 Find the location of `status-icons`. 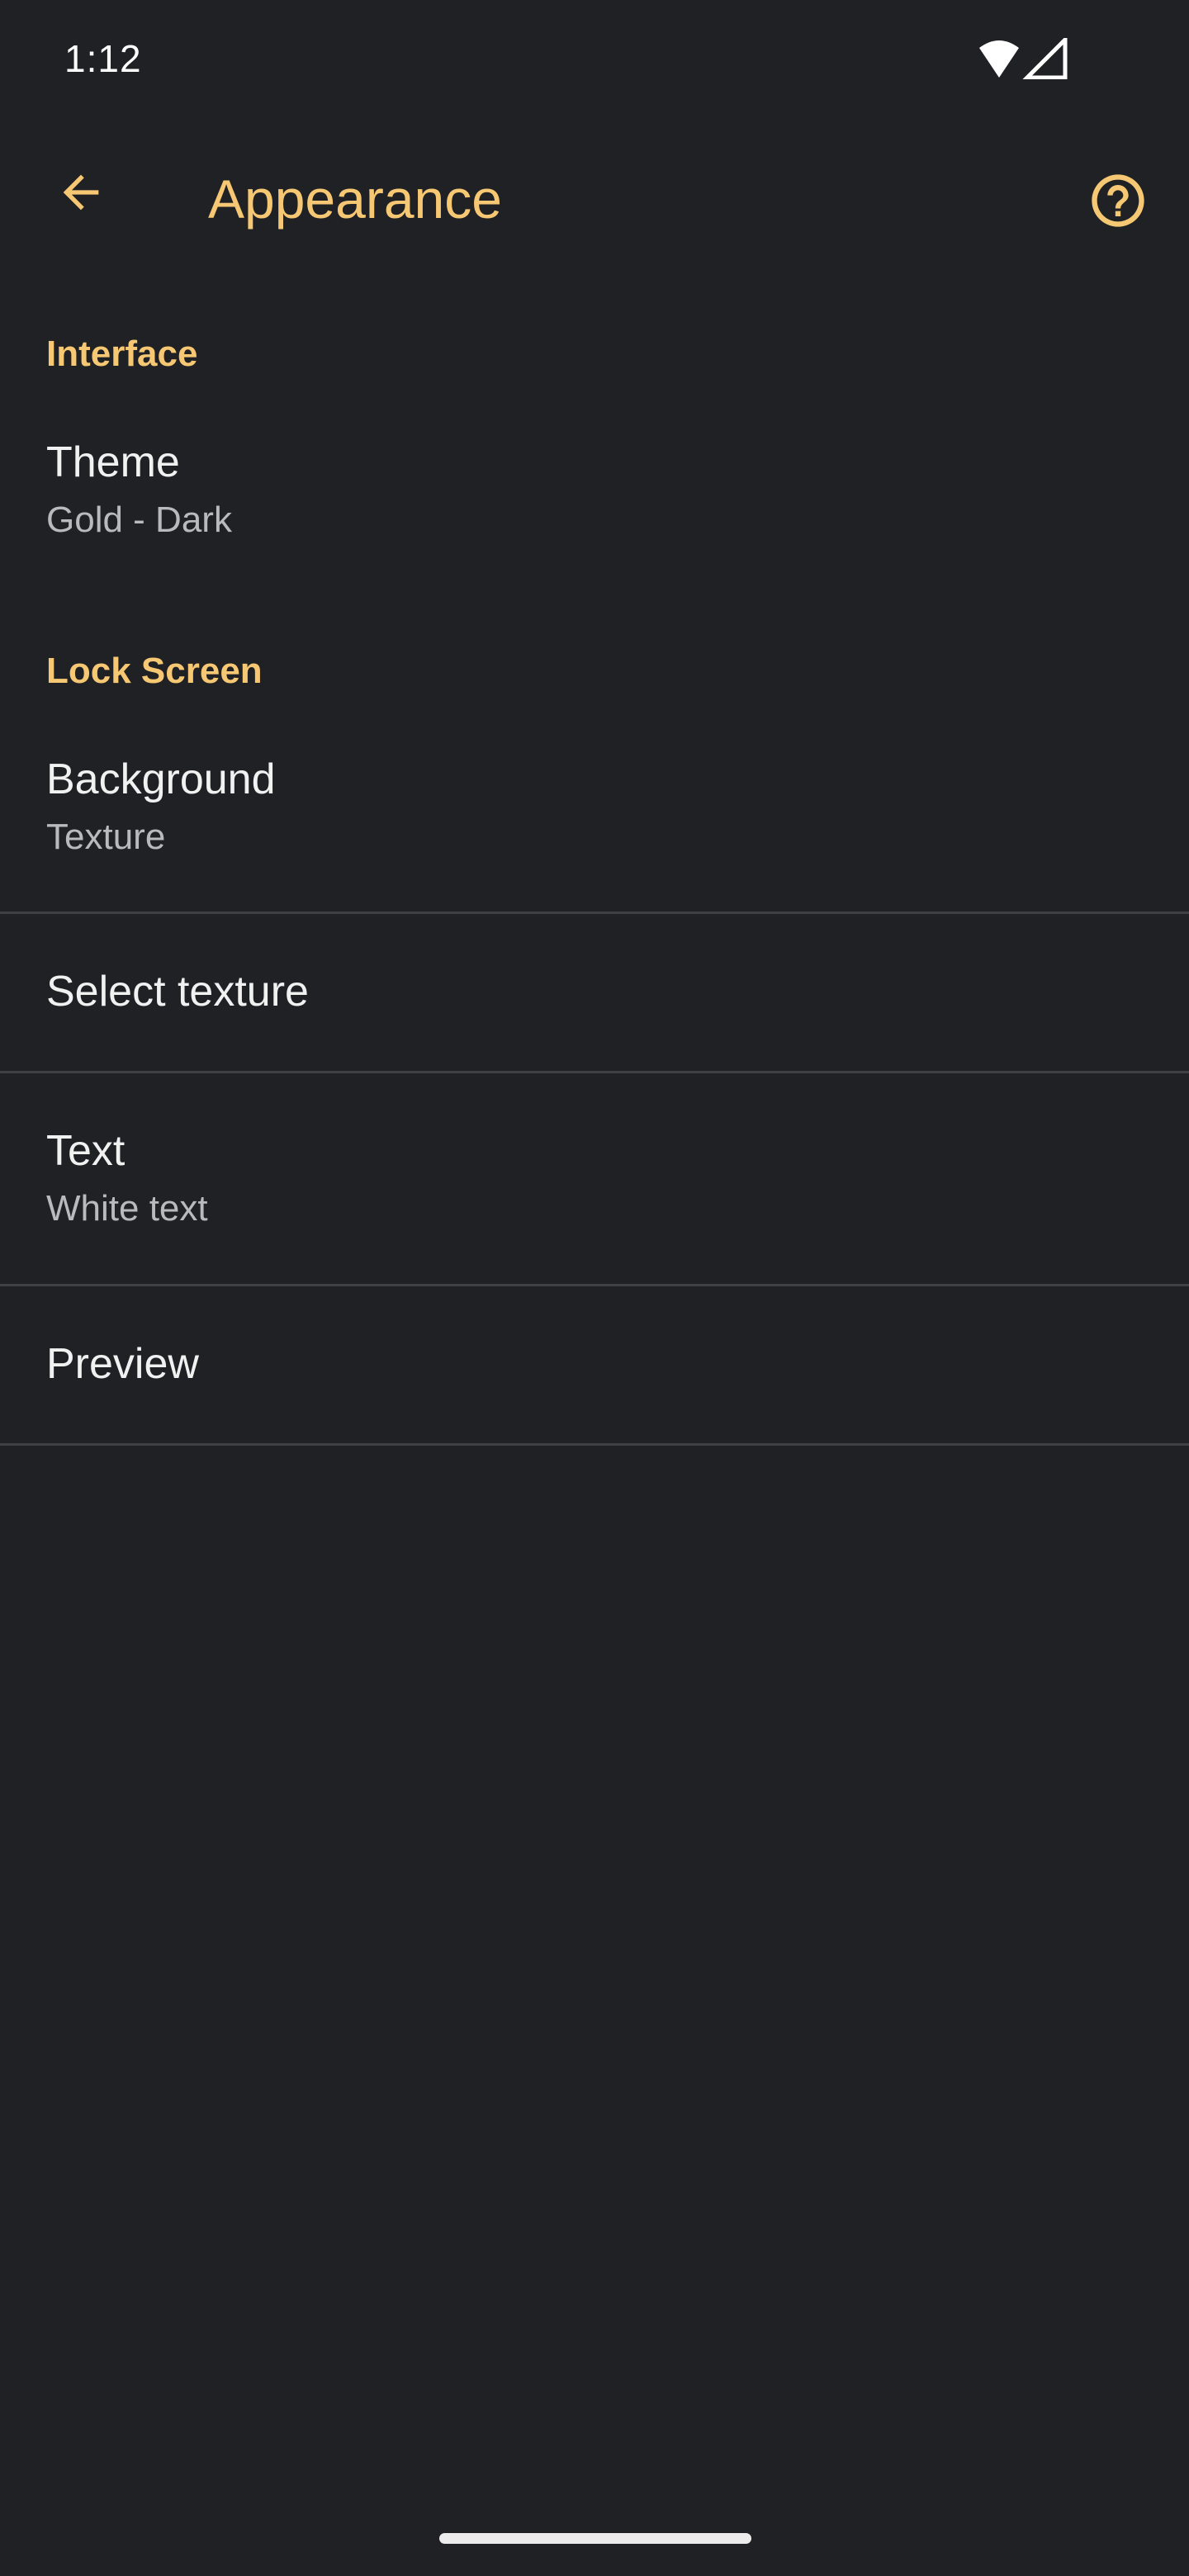

status-icons is located at coordinates (1024, 57).